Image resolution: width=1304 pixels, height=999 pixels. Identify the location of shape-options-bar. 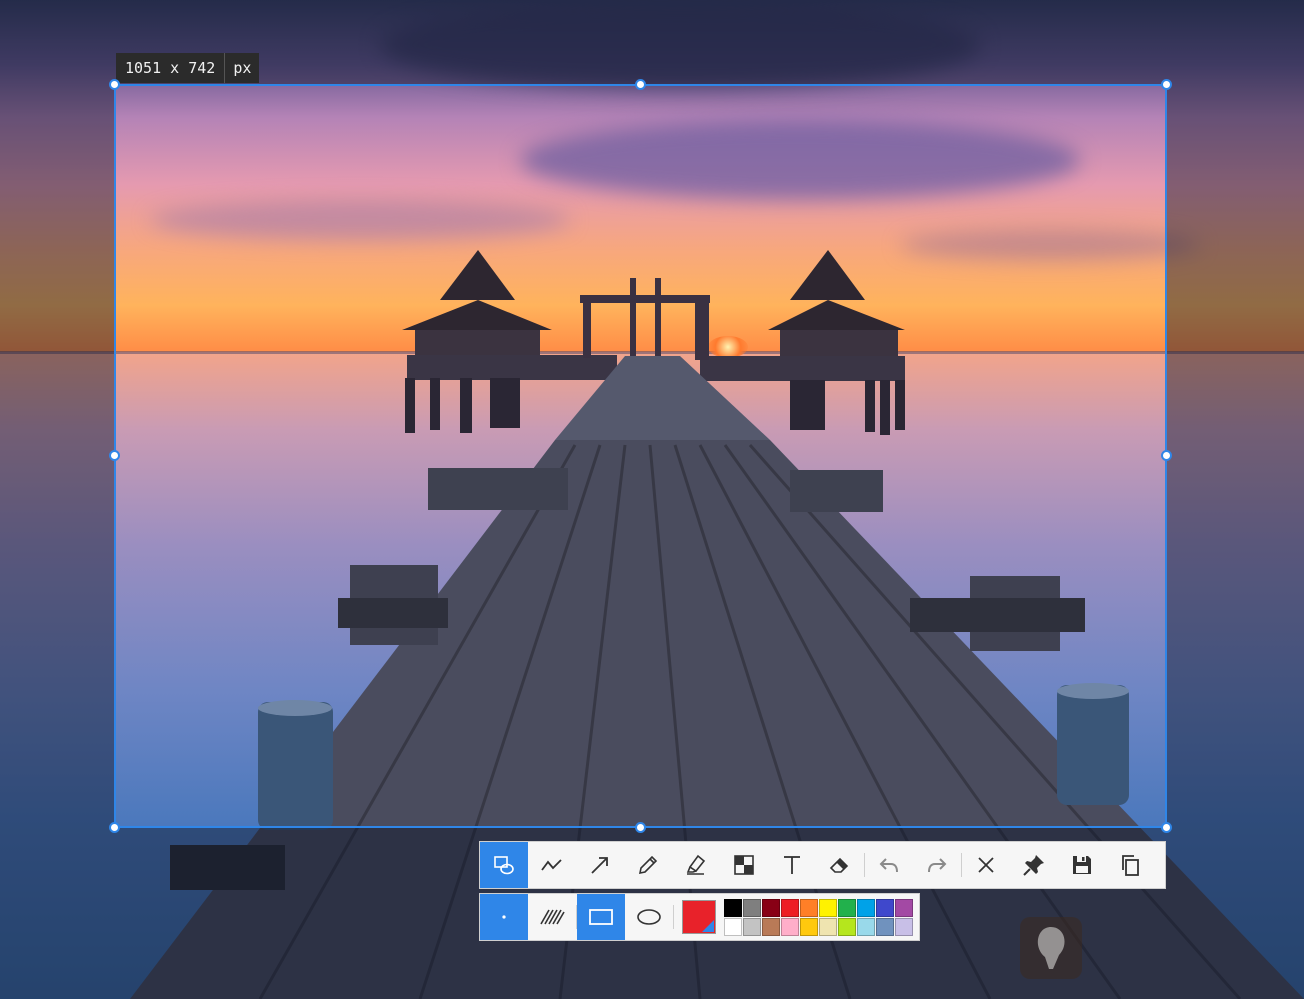
(699, 917).